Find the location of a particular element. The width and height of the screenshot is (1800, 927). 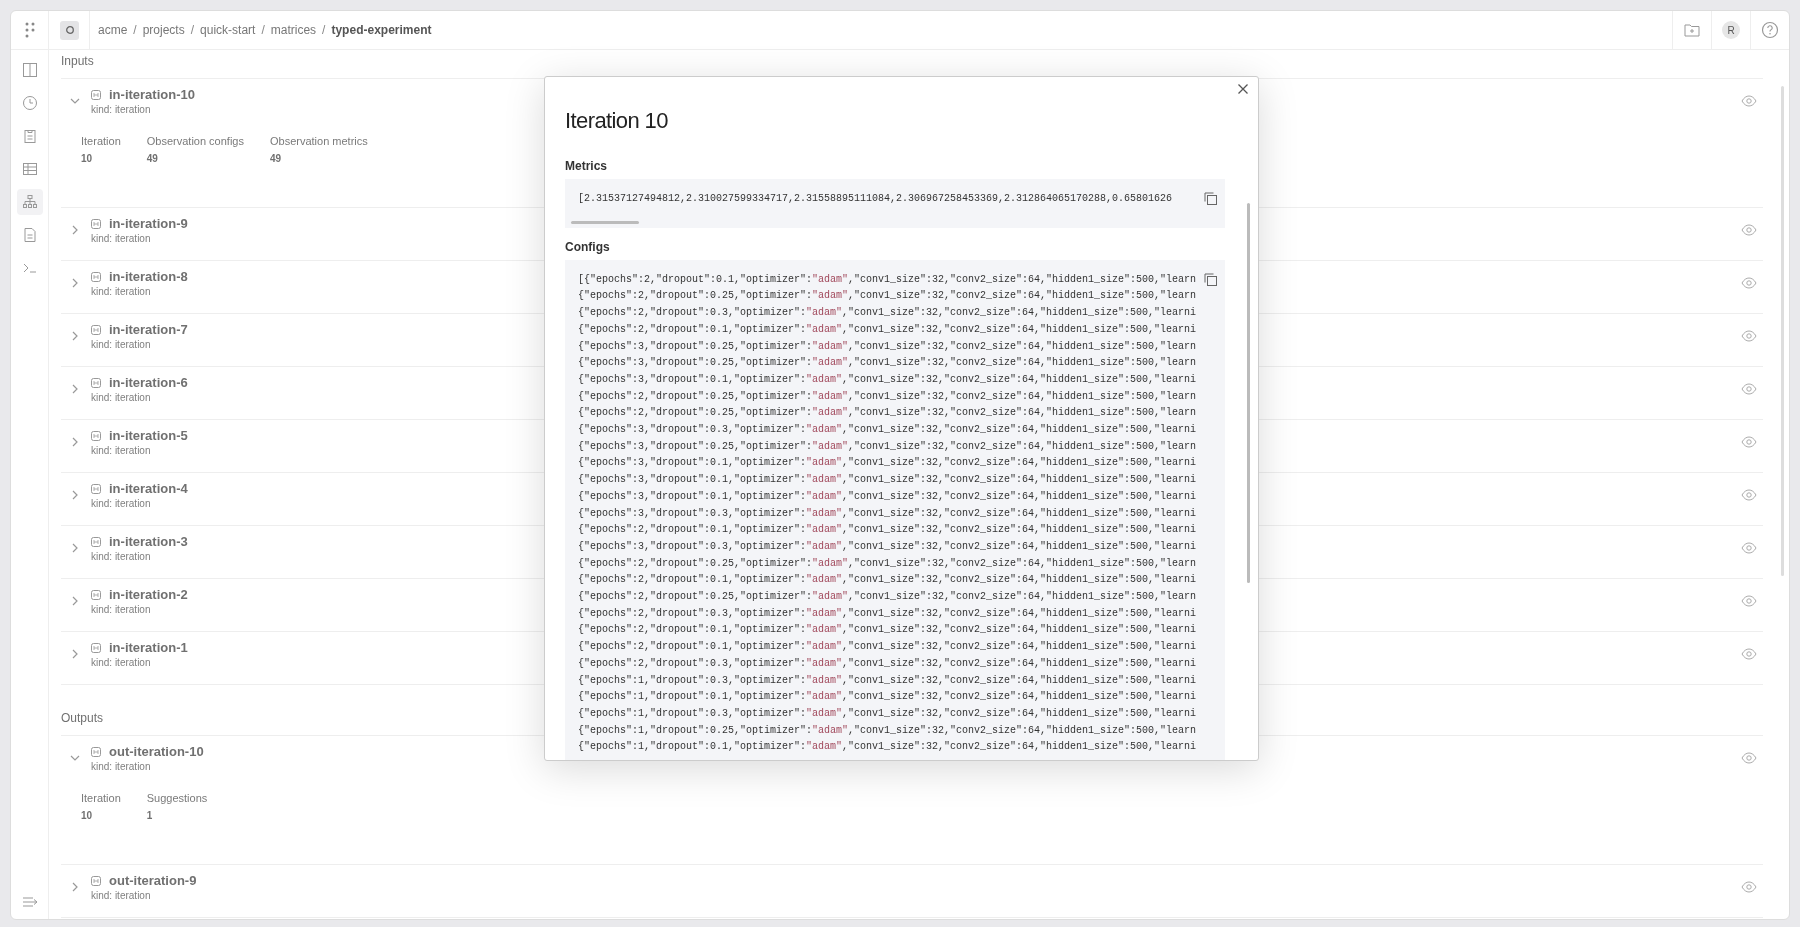

item-name: in-iteration-3 is located at coordinates (148, 541).